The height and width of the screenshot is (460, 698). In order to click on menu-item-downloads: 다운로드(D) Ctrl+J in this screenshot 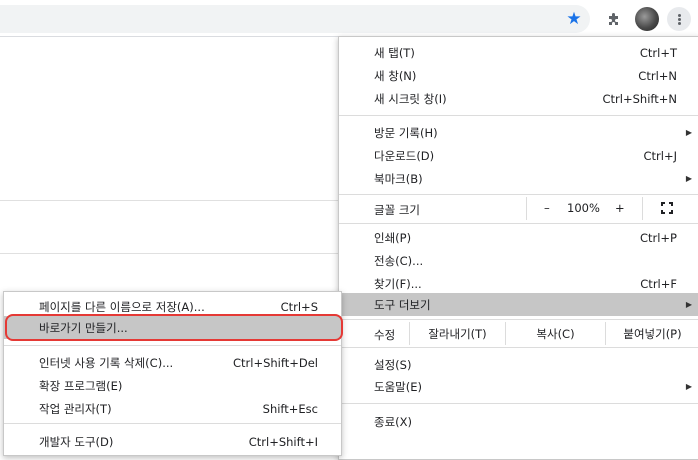, I will do `click(518, 155)`.